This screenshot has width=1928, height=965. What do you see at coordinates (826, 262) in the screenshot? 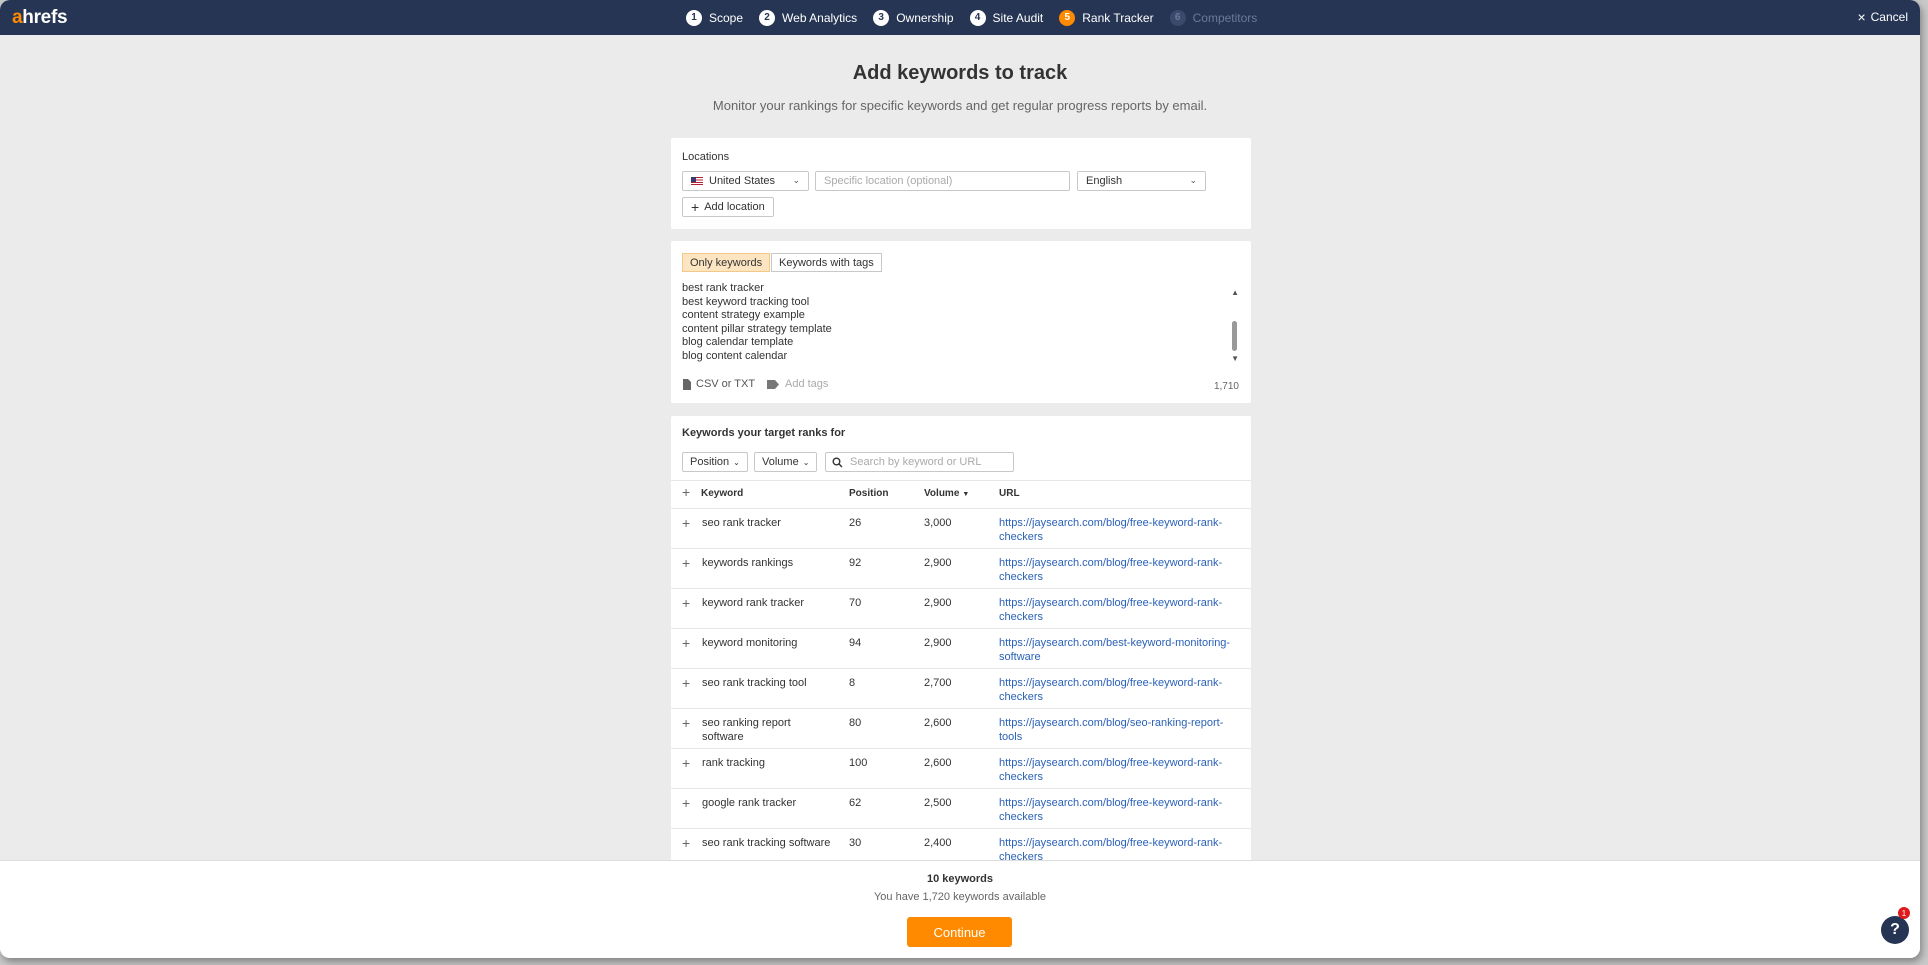
I see `tab-keywords-with-tags: Keywords with tags` at bounding box center [826, 262].